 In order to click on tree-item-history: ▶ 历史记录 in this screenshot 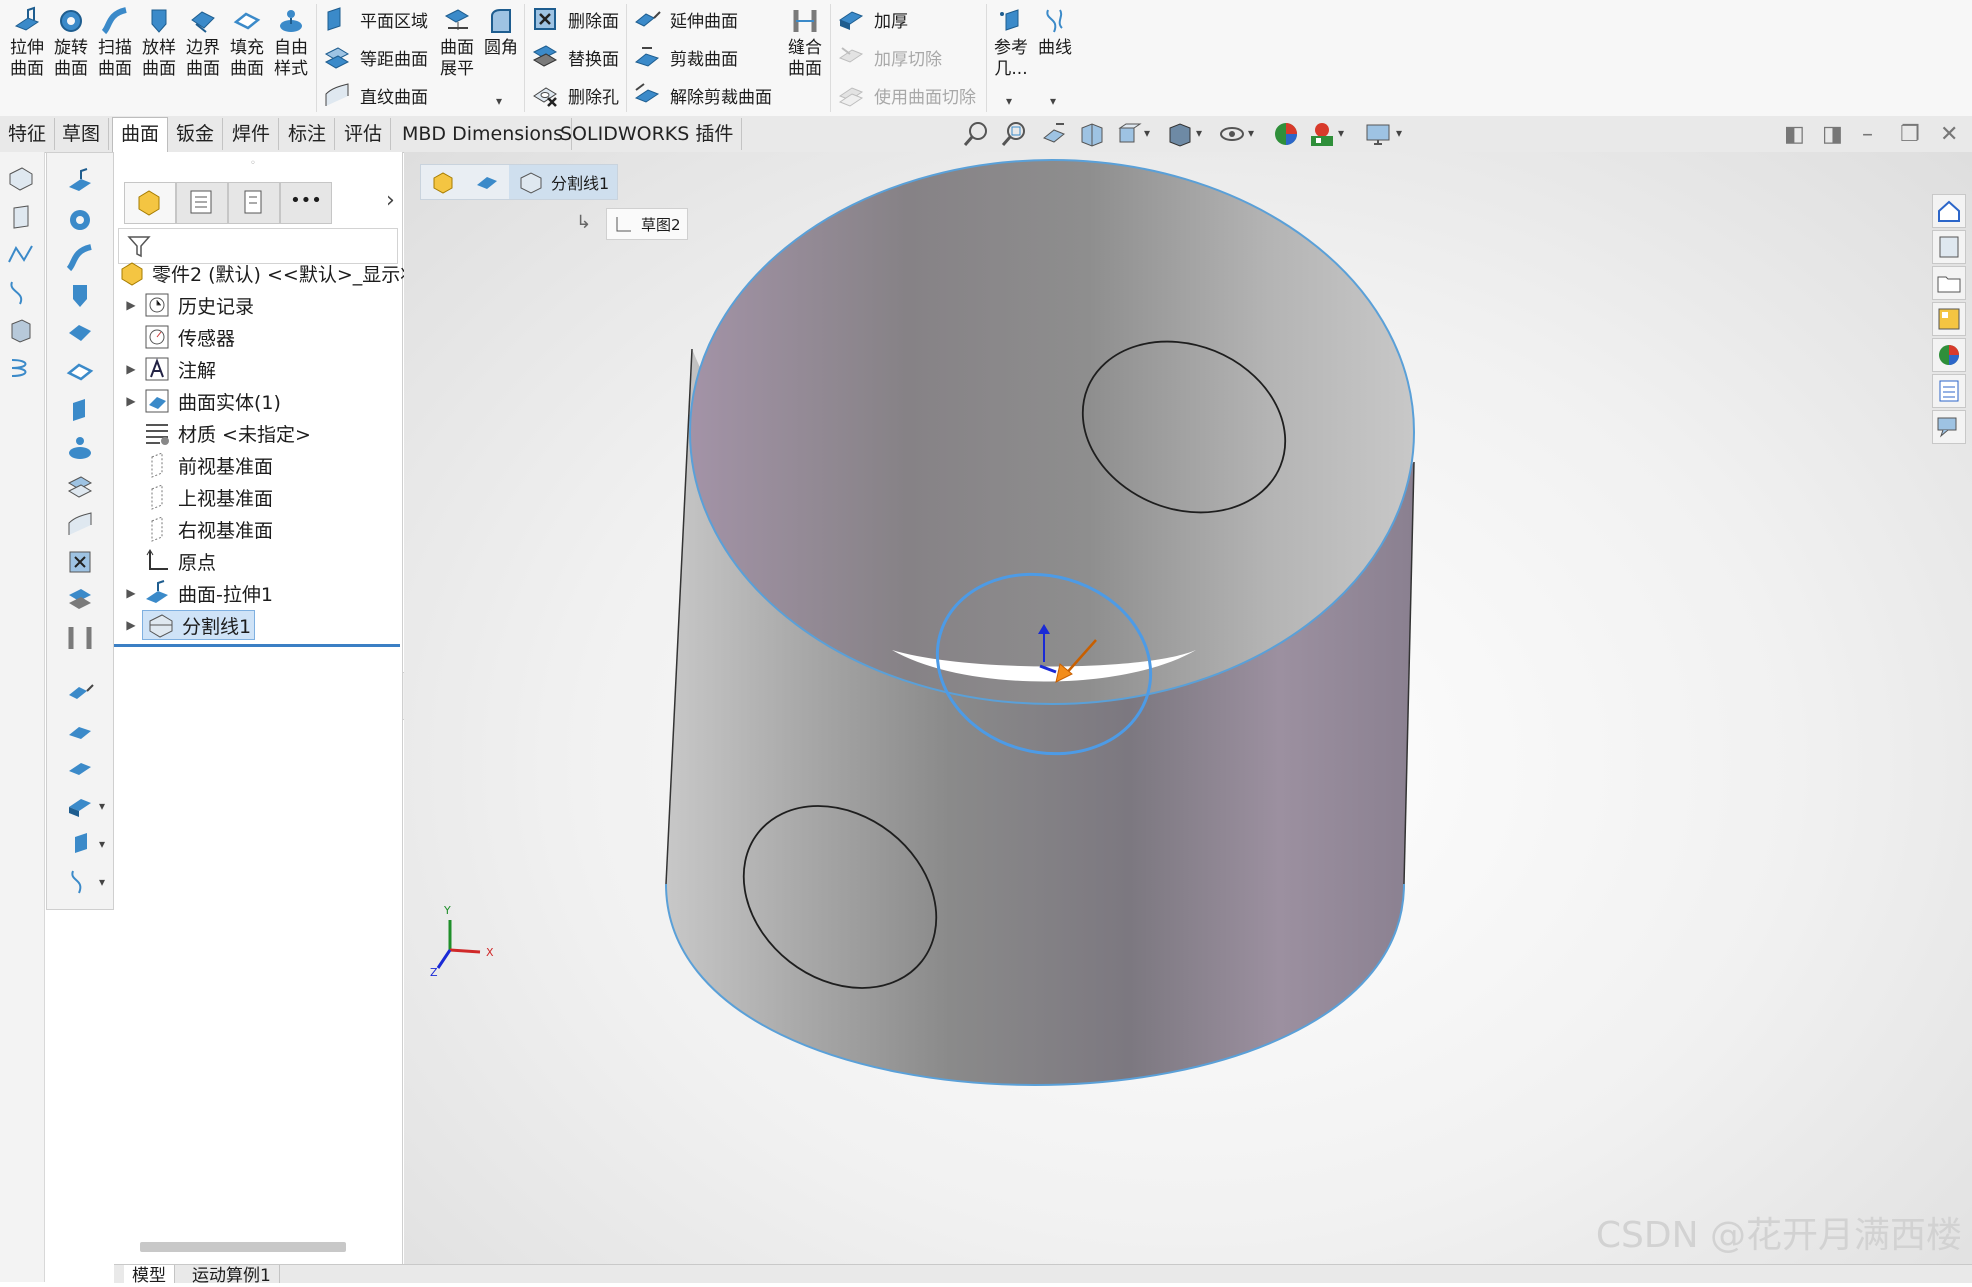, I will do `click(187, 305)`.